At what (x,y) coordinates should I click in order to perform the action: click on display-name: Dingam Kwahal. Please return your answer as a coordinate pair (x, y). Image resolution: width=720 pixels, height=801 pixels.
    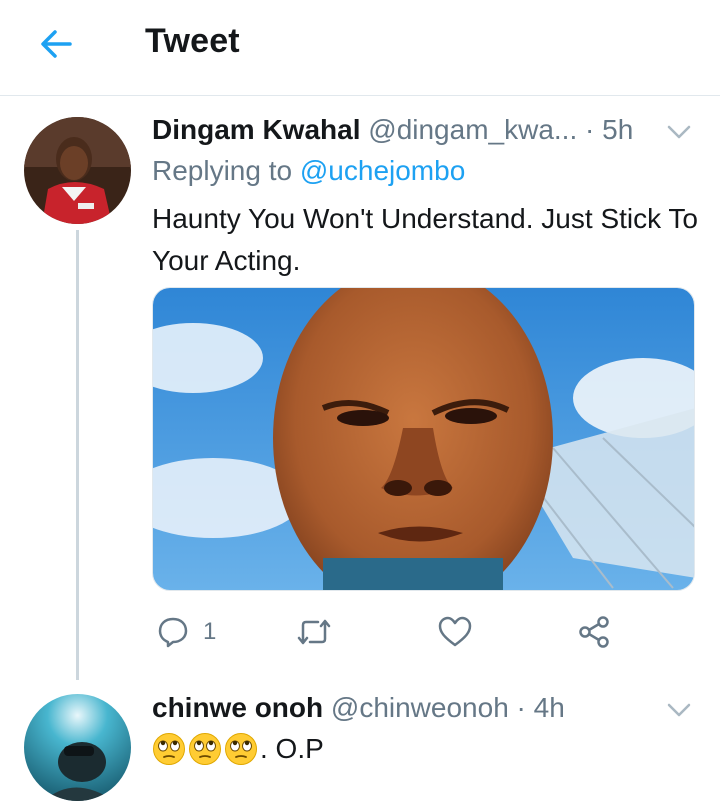
    Looking at the image, I should click on (256, 129).